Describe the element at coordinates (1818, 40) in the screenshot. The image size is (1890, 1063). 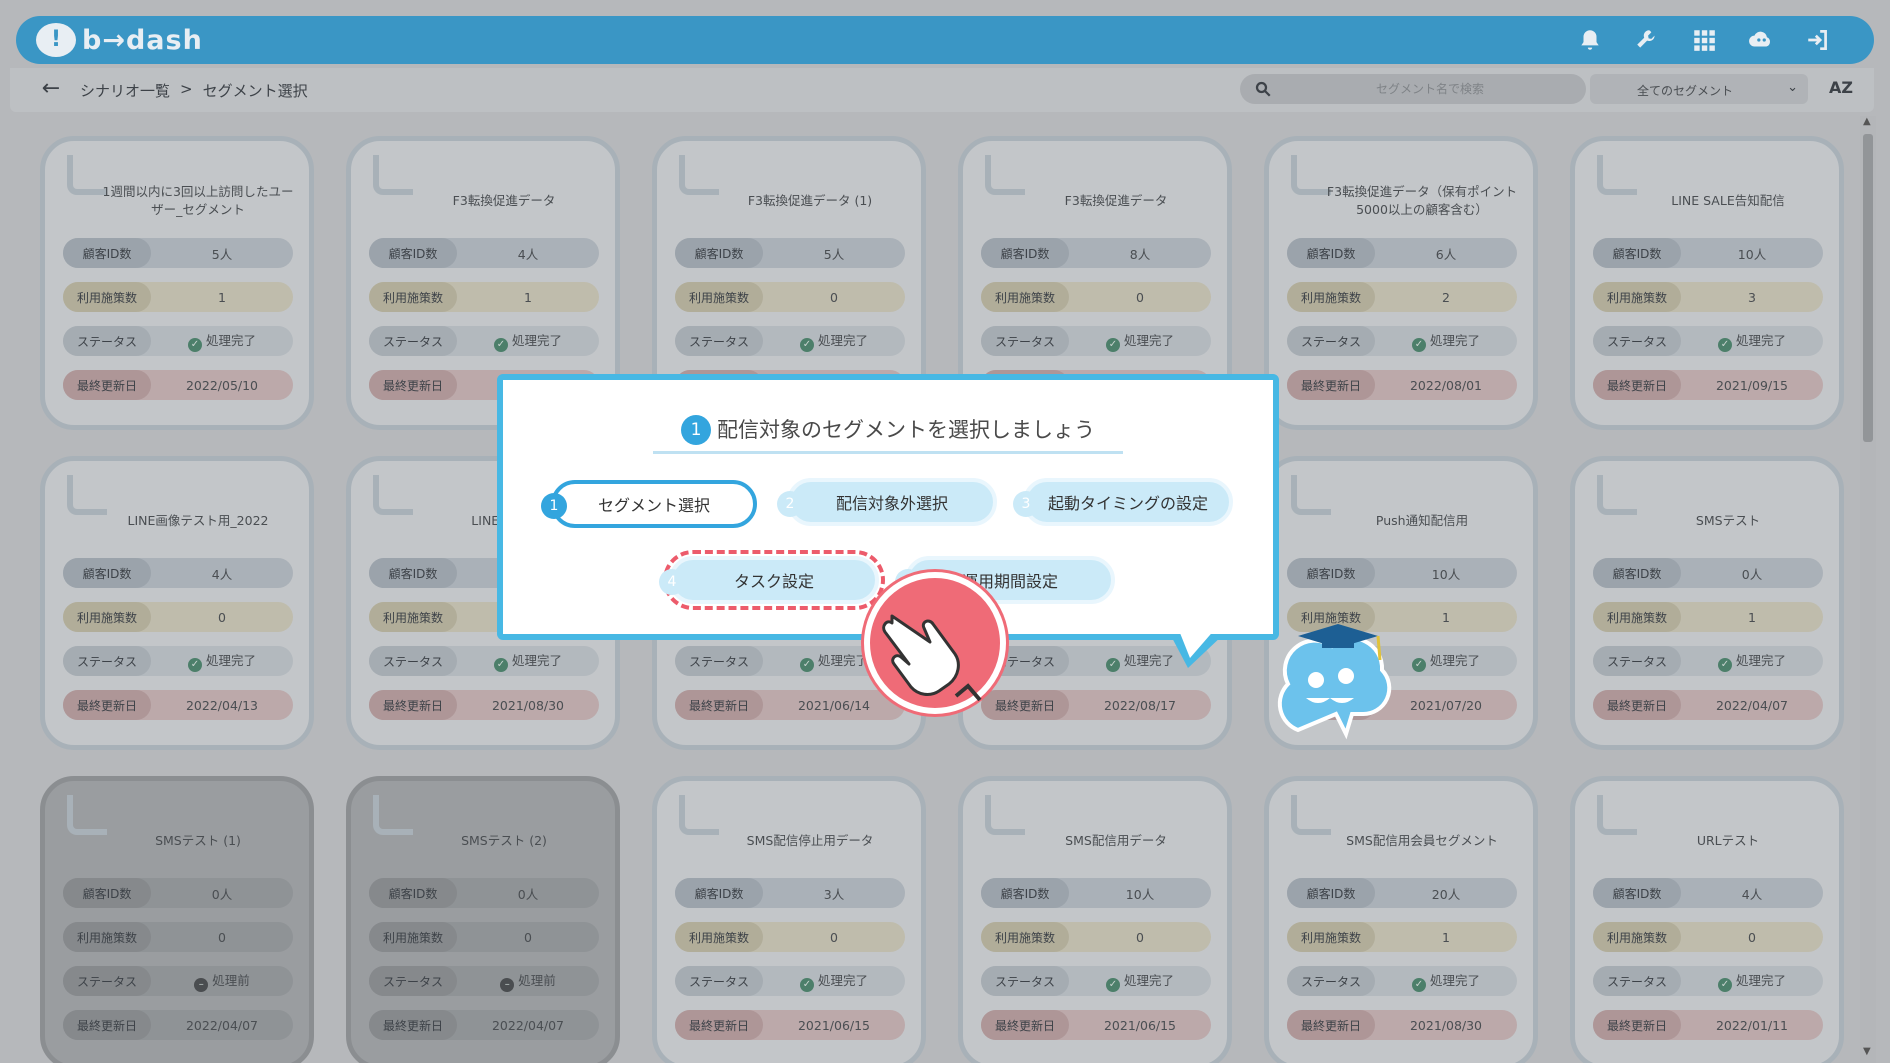
I see `logout-icon` at that location.